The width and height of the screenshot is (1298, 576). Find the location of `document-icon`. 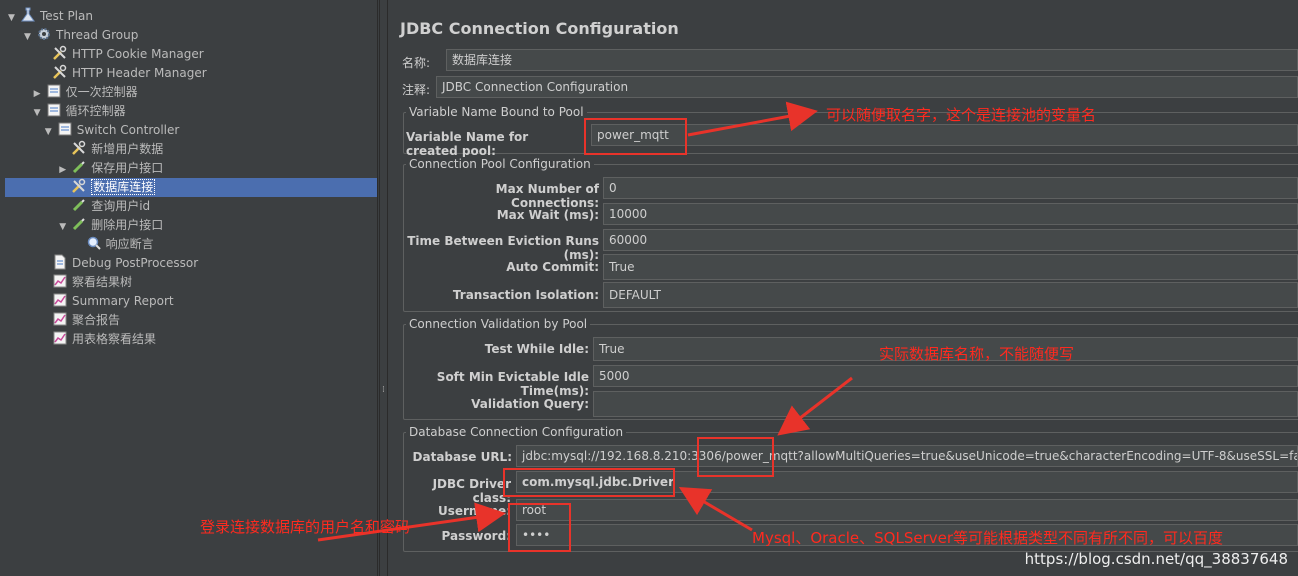

document-icon is located at coordinates (60, 262).